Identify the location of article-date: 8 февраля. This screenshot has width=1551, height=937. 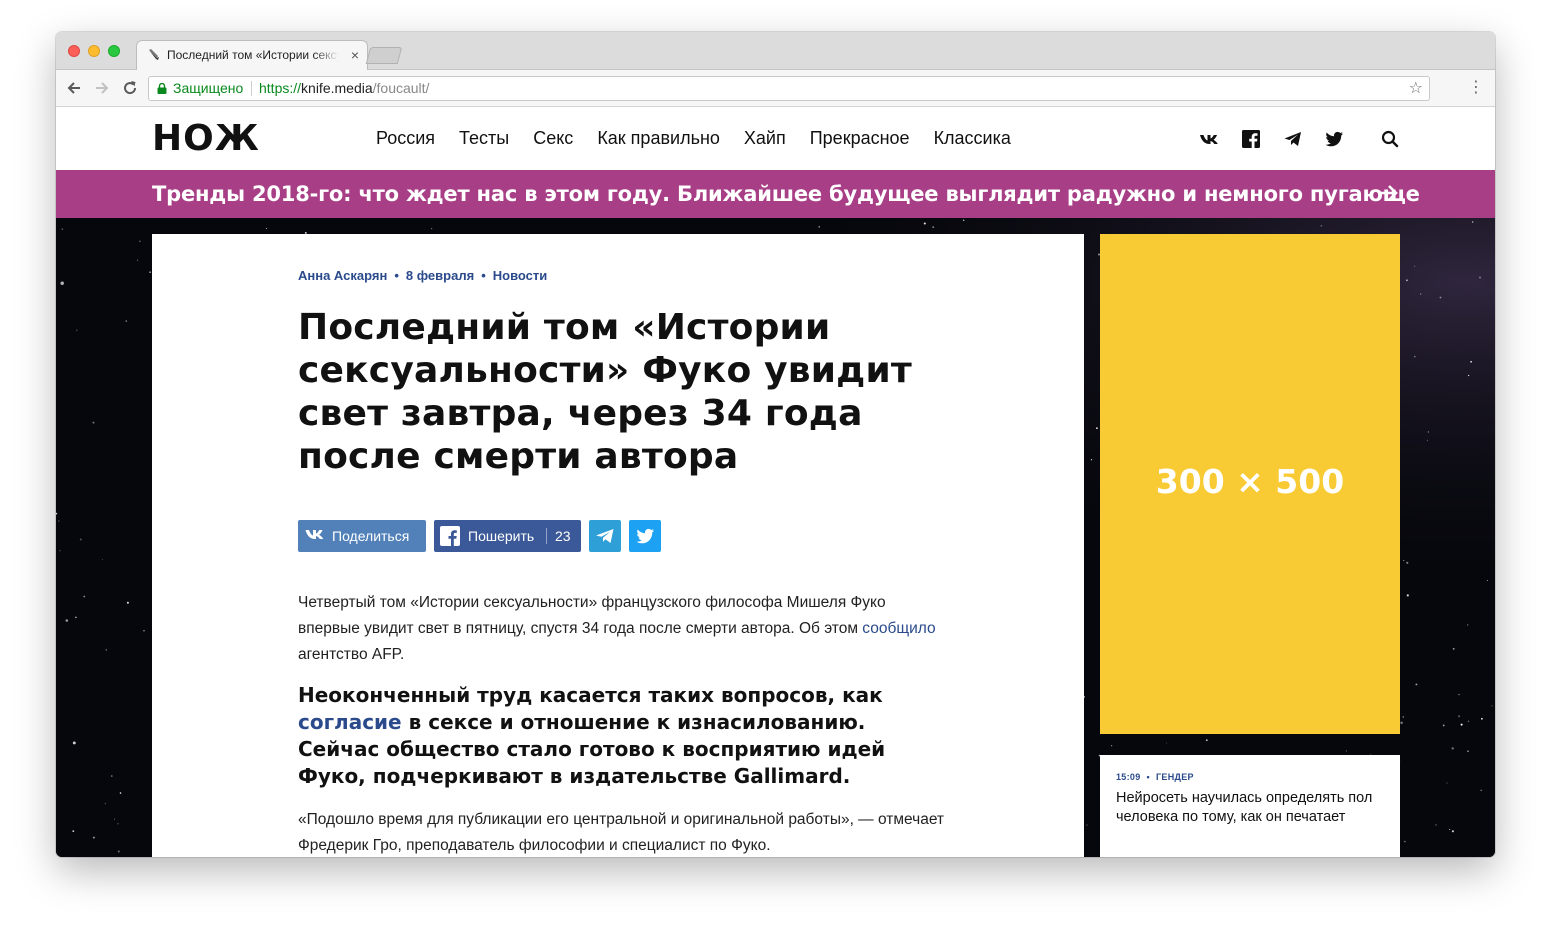
(440, 275).